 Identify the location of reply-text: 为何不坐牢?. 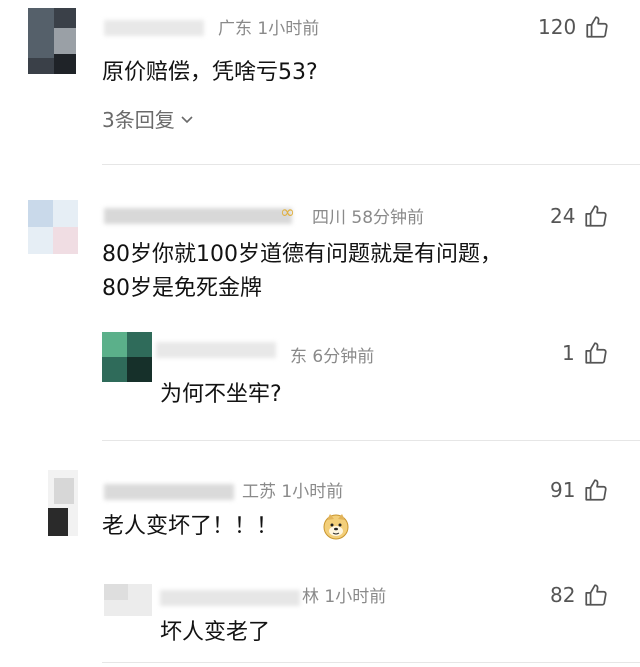
(221, 394).